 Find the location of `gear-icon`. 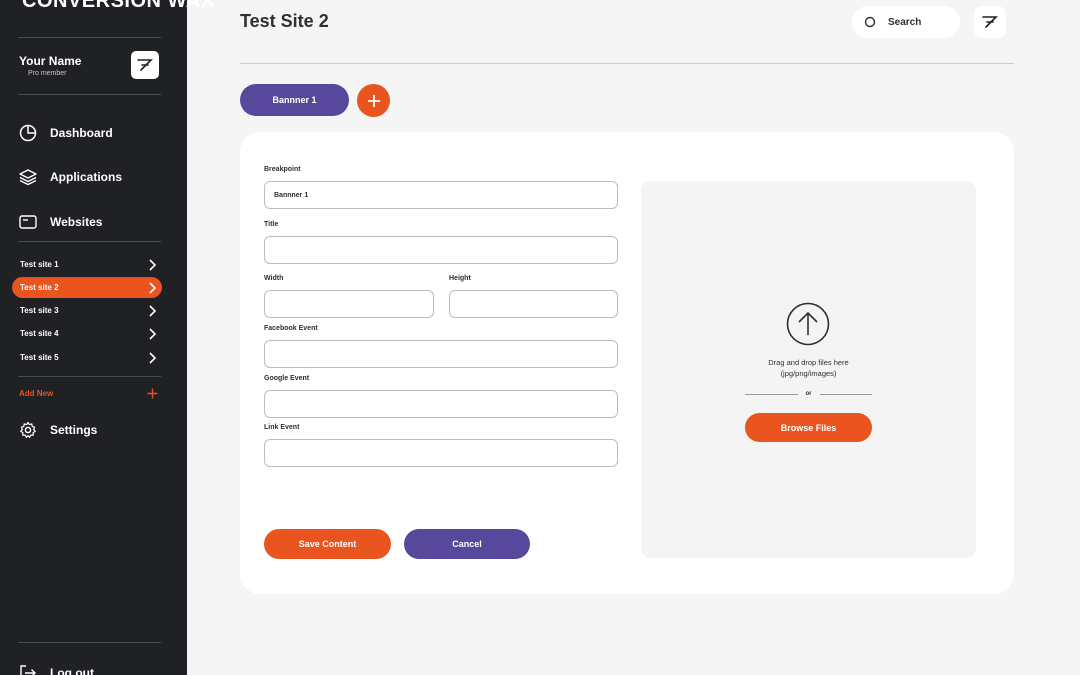

gear-icon is located at coordinates (28, 430).